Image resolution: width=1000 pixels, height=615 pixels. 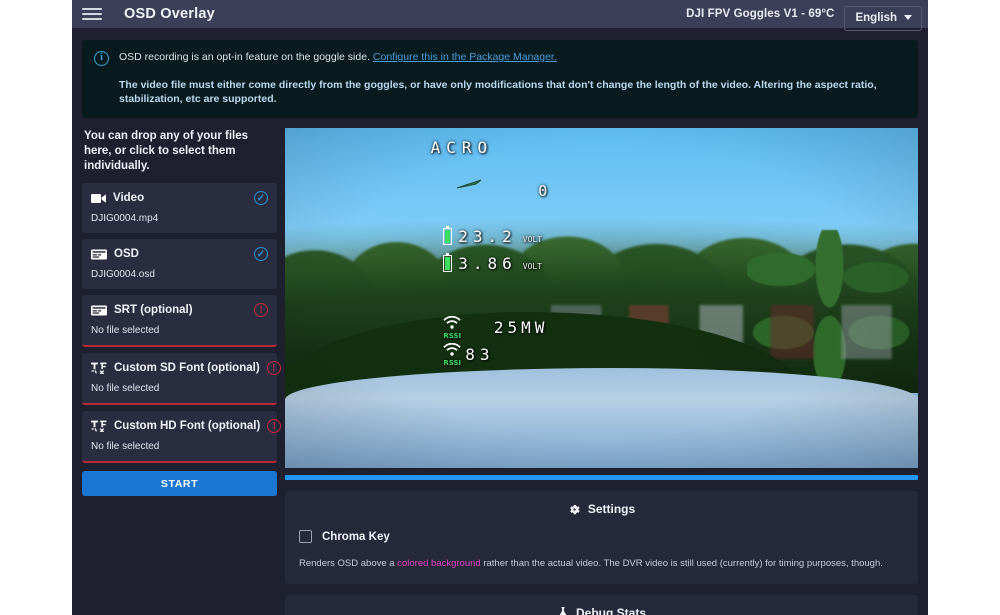 I want to click on file-card-header: SRT (optional) !, so click(x=179, y=310).